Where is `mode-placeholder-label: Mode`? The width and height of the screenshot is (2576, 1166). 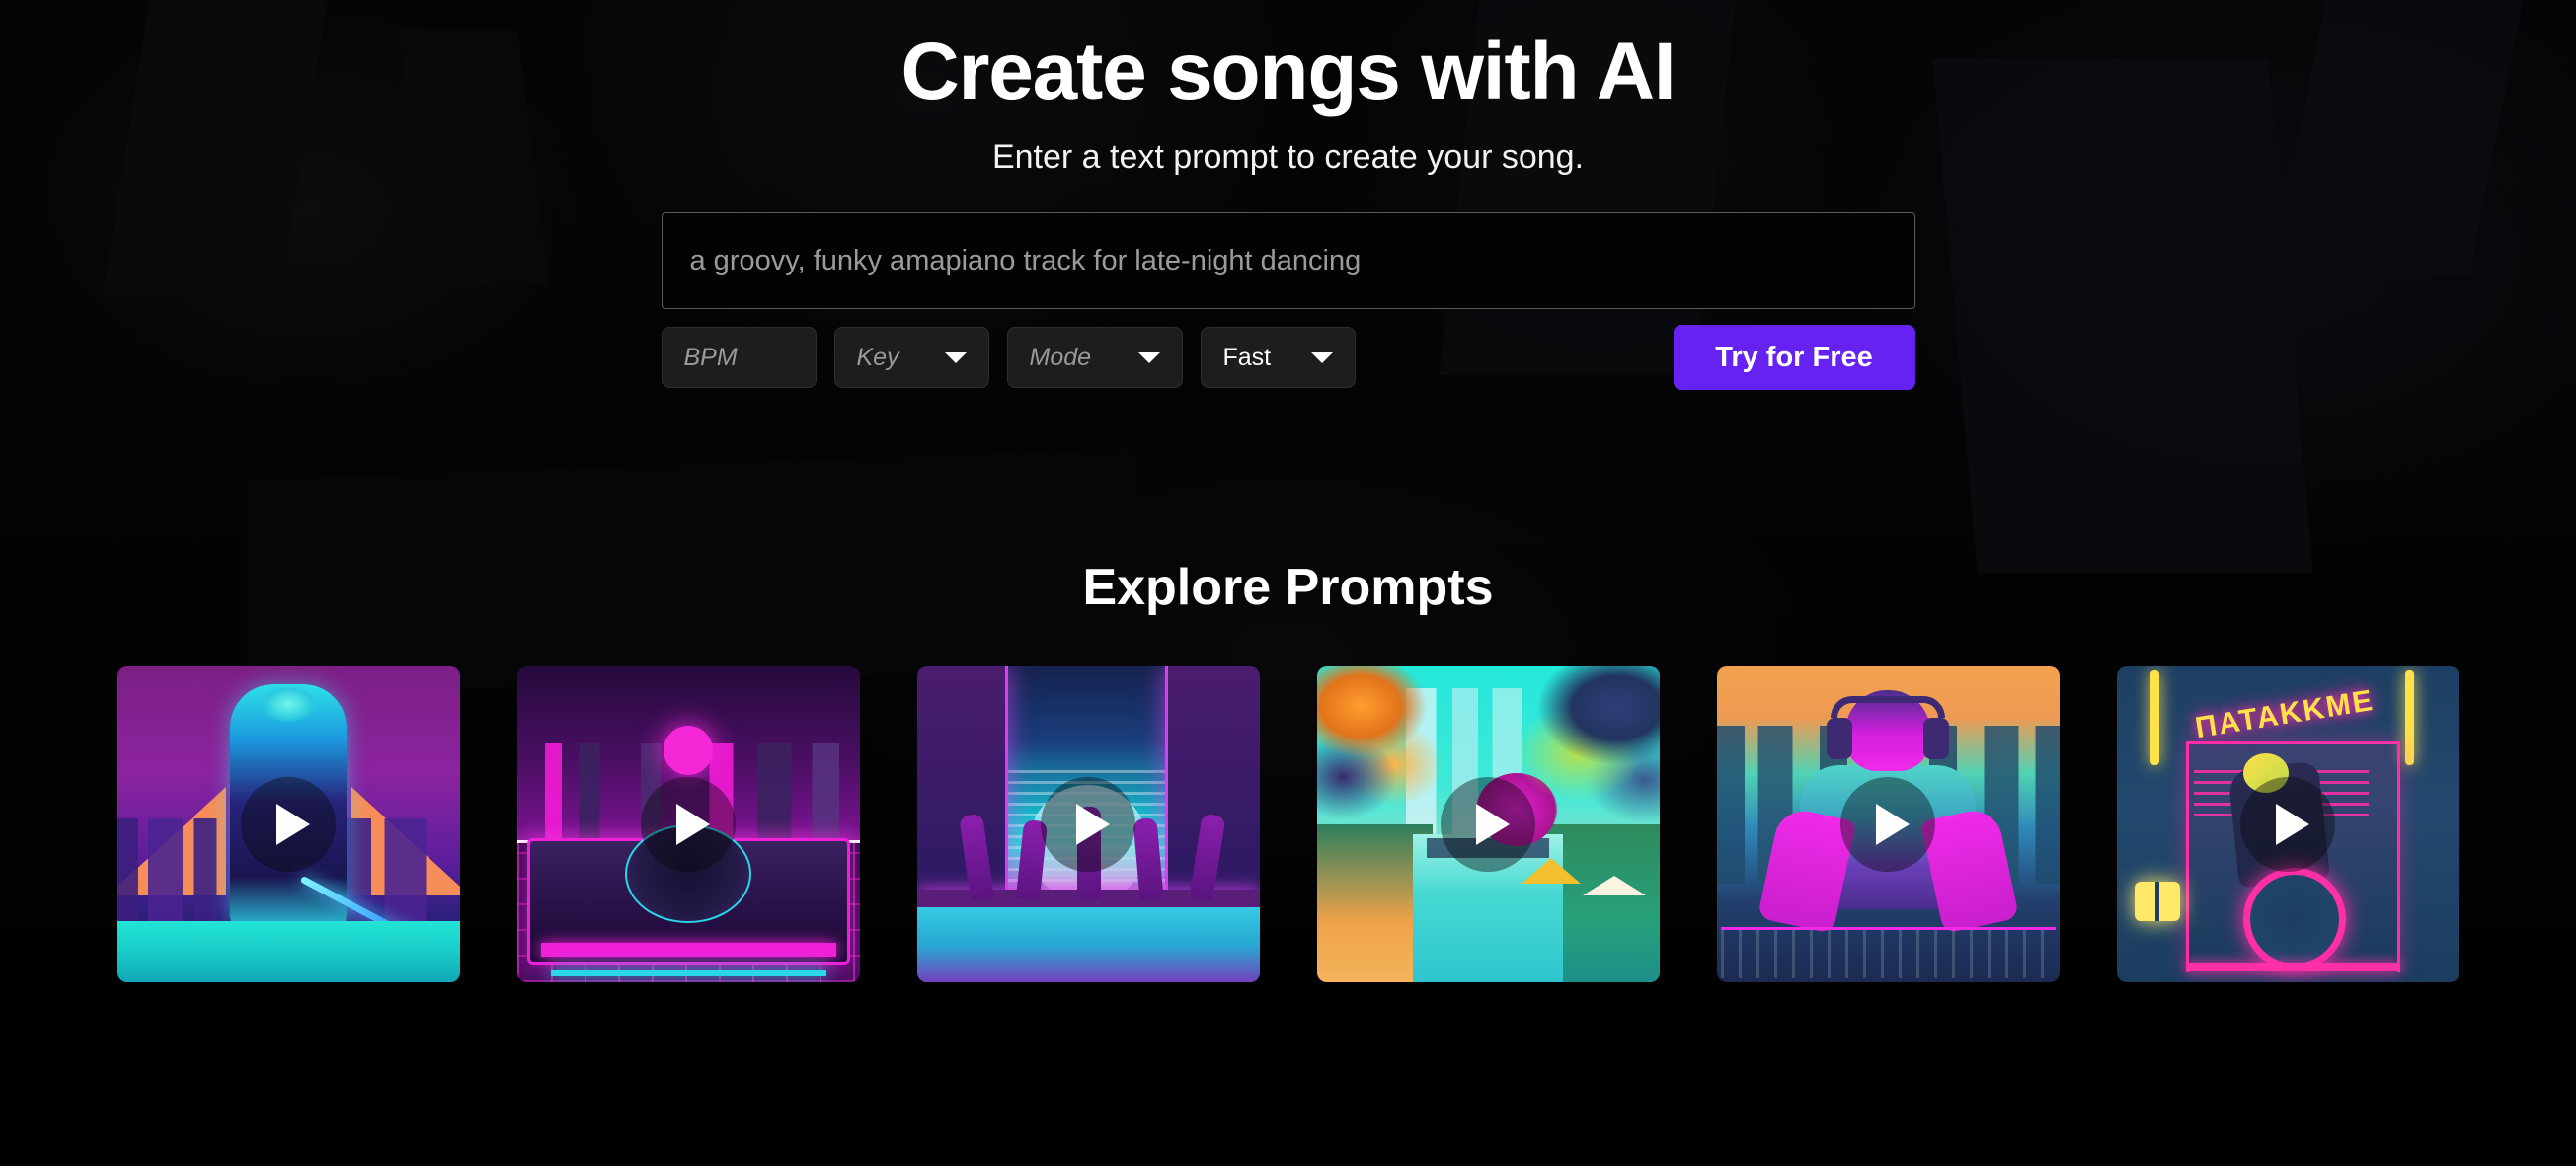
mode-placeholder-label: Mode is located at coordinates (1060, 357).